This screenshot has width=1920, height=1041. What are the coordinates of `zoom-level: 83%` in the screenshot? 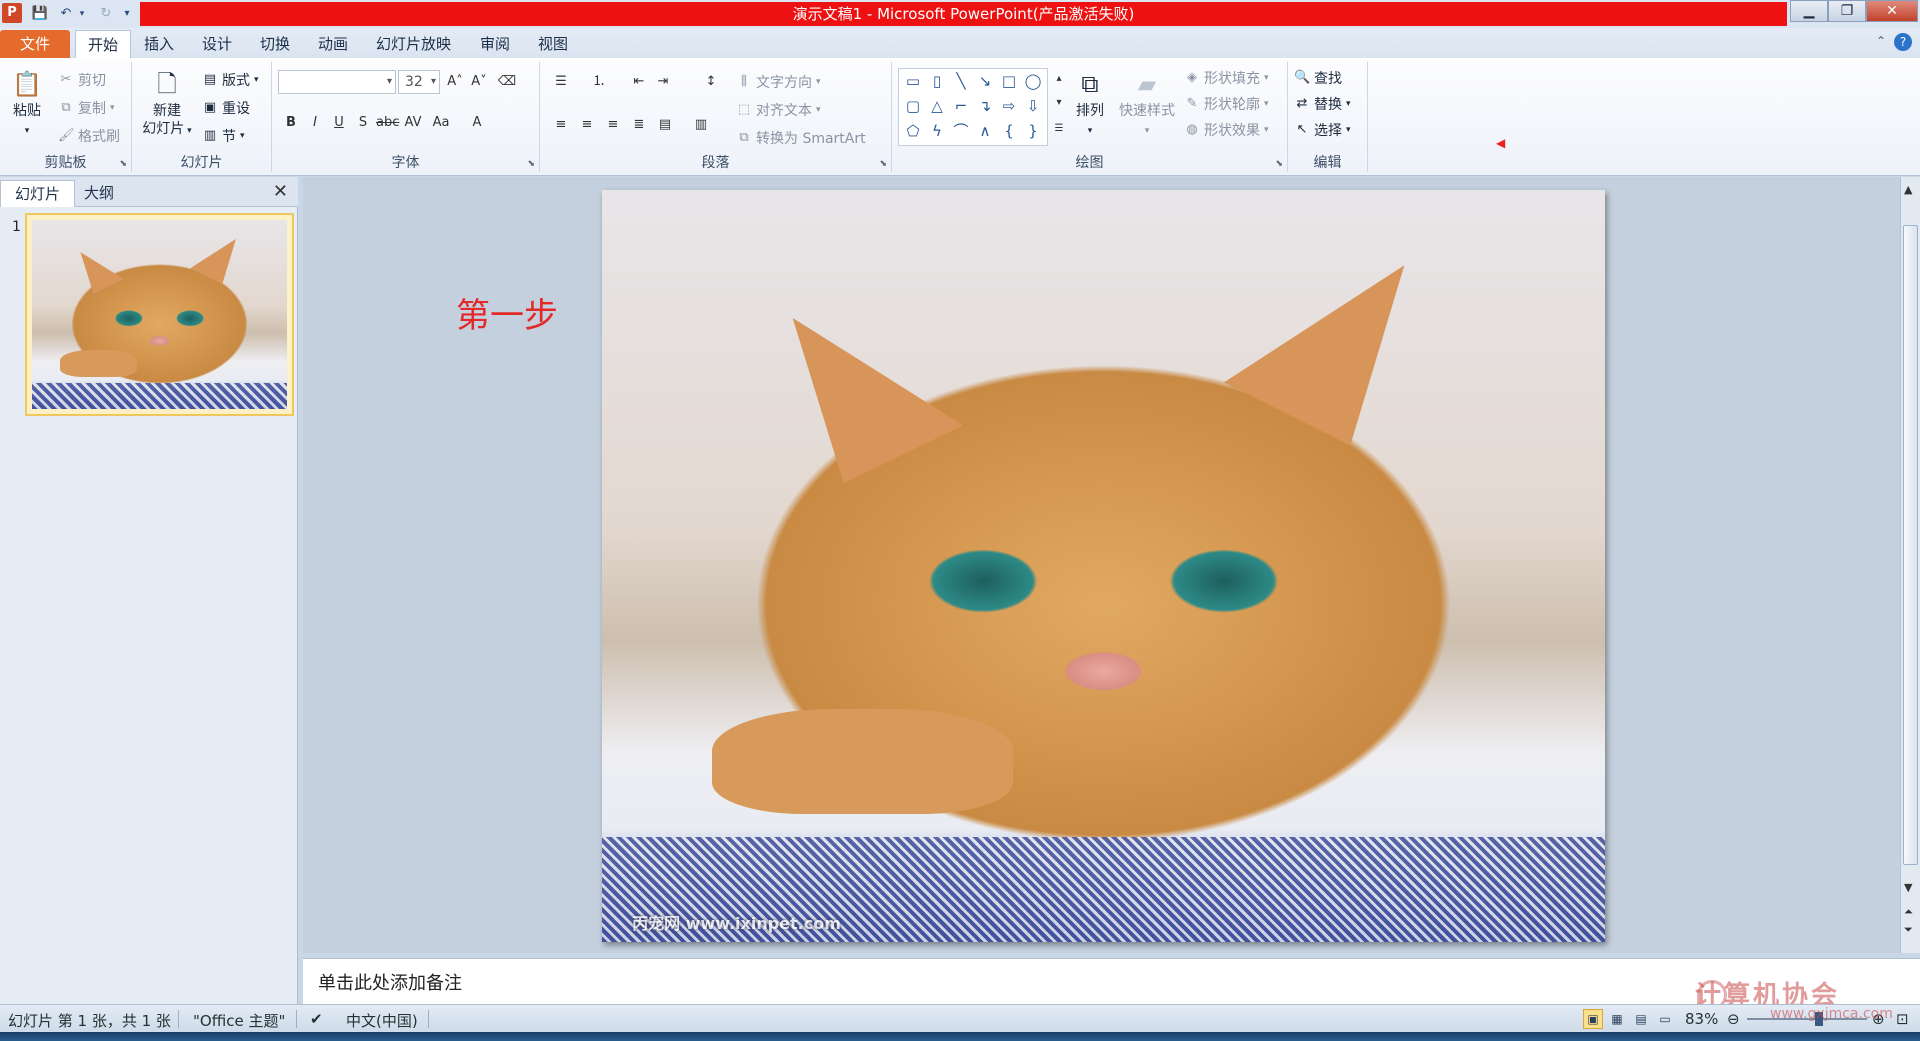 It's located at (1701, 1019).